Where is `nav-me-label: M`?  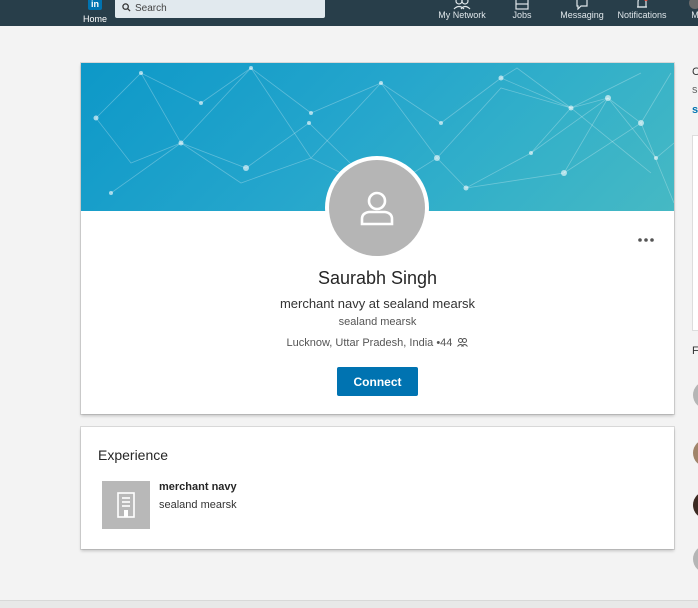
nav-me-label: M is located at coordinates (694, 15).